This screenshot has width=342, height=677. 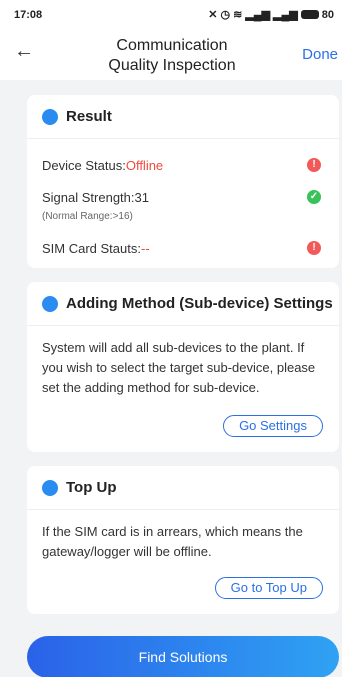 I want to click on status-time: 17:08, so click(x=28, y=15).